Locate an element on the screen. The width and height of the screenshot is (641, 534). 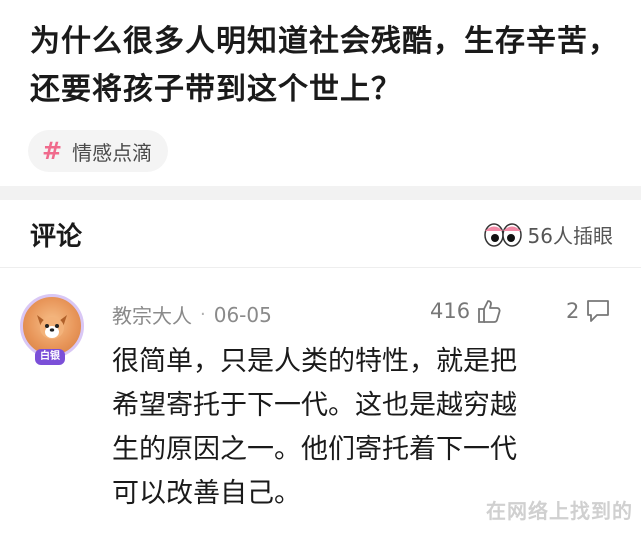
avatar: 白银 is located at coordinates (52, 329).